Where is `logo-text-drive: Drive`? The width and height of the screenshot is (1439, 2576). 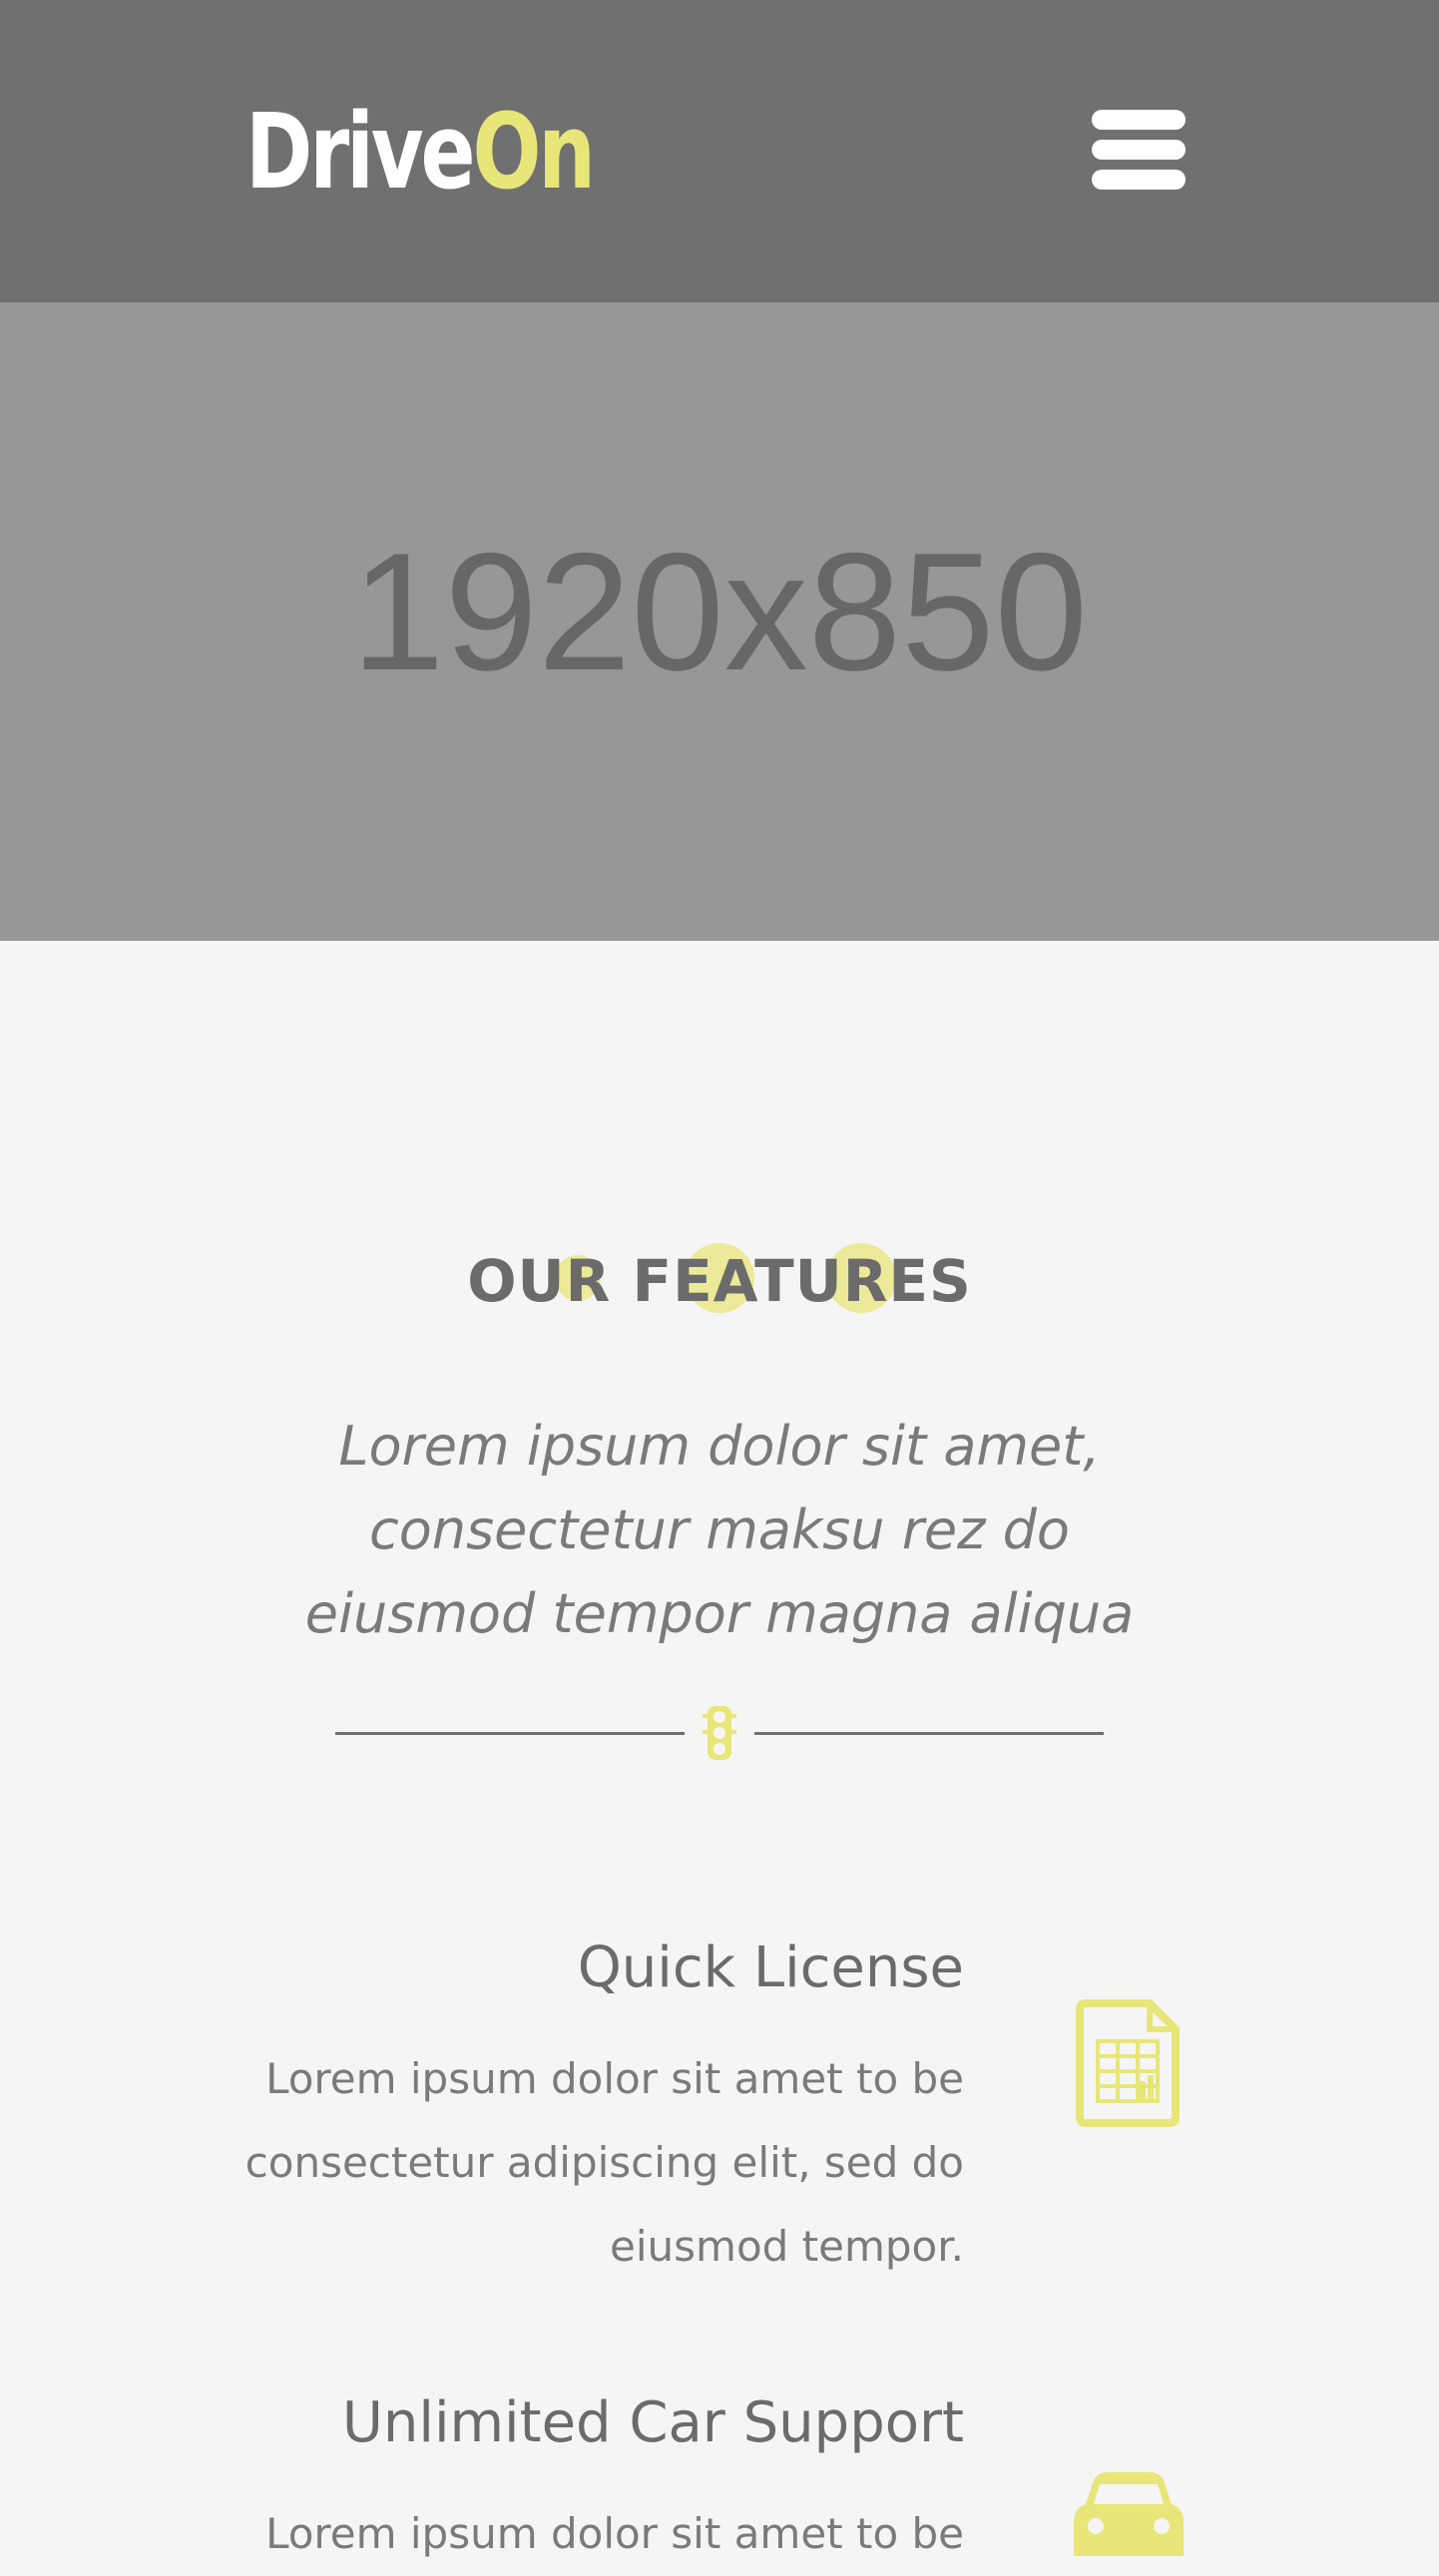 logo-text-drive: Drive is located at coordinates (360, 152).